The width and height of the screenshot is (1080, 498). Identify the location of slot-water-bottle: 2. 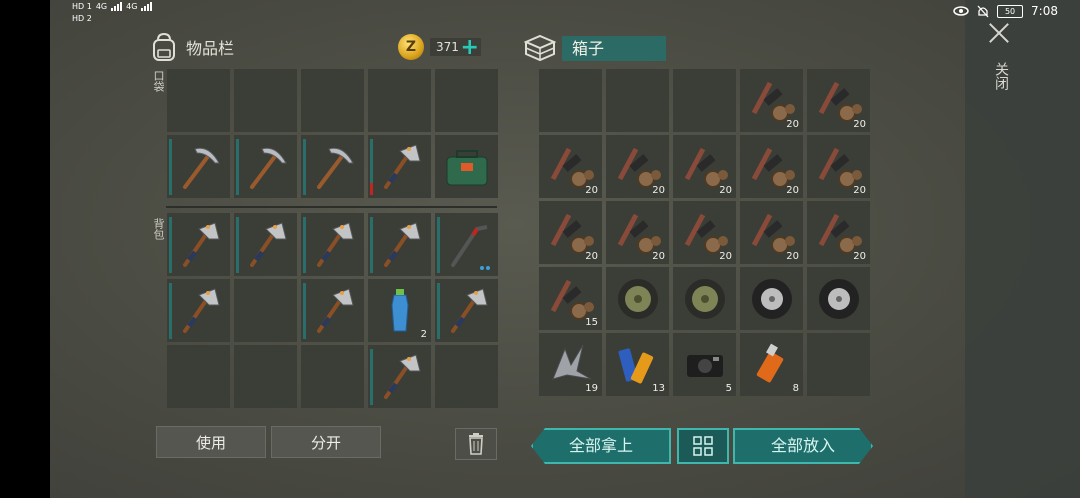
(399, 310).